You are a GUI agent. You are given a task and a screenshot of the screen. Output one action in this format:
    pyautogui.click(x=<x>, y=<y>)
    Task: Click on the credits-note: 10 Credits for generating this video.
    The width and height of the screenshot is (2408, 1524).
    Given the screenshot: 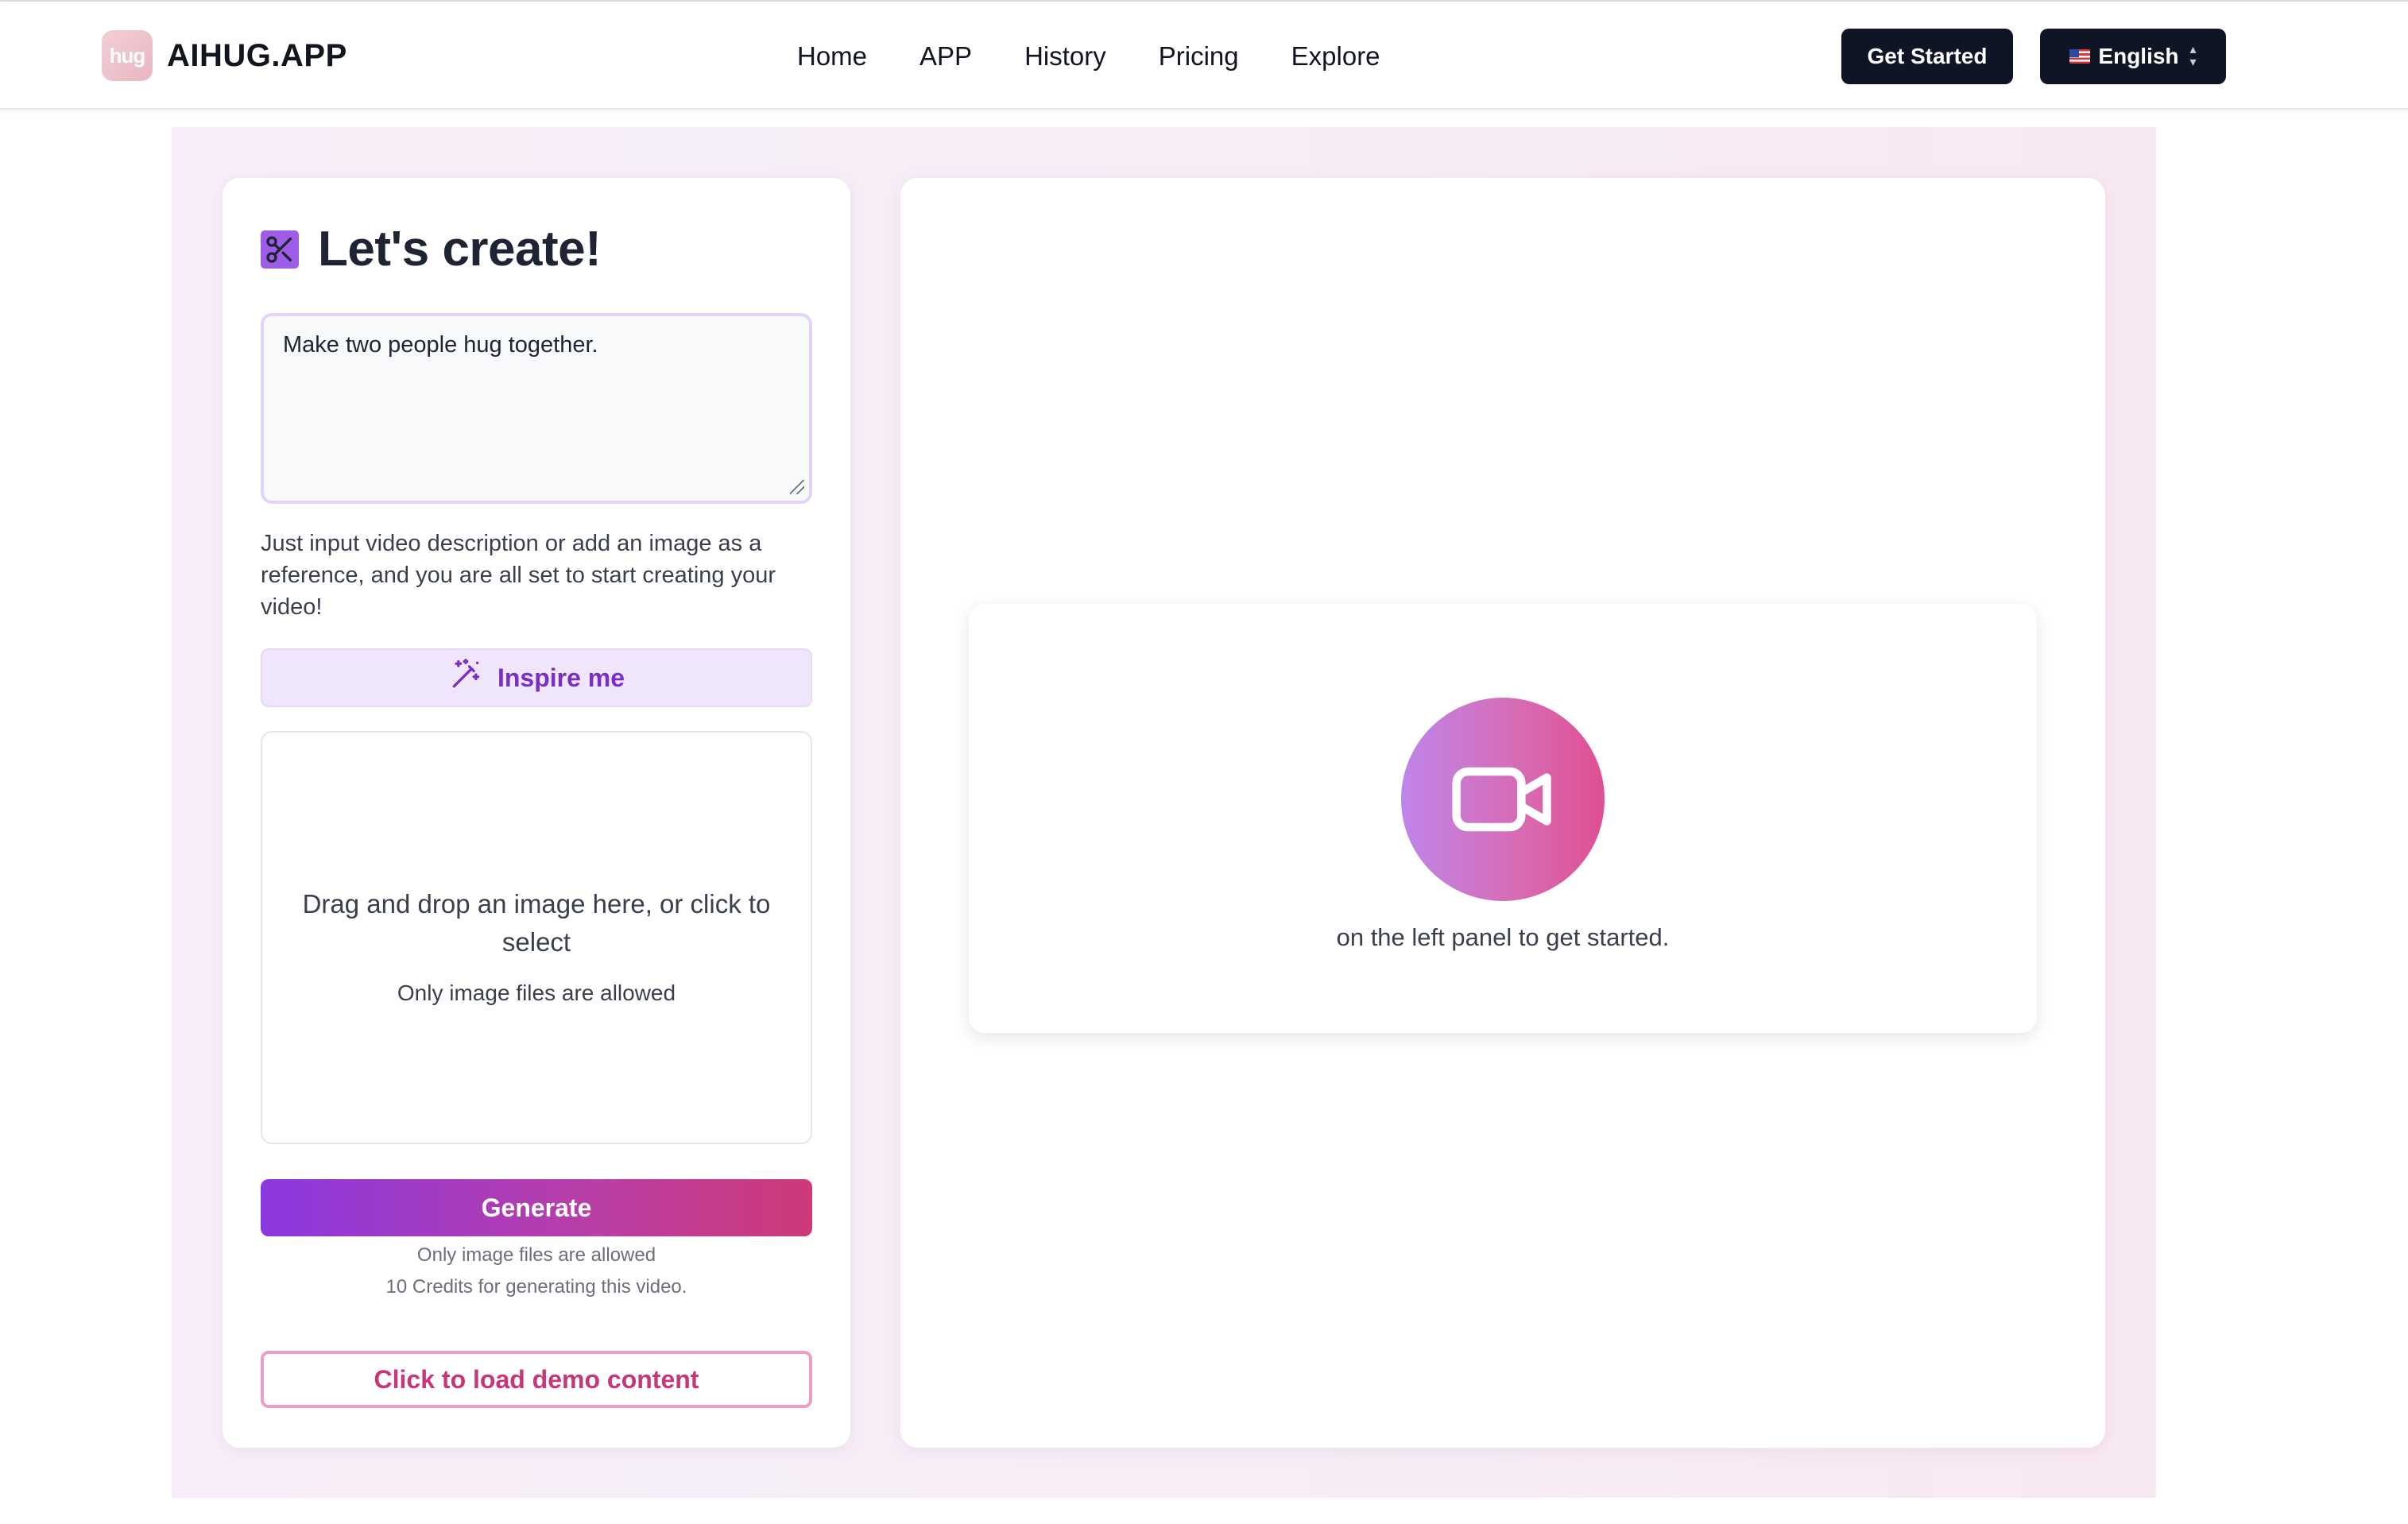 What is the action you would take?
    pyautogui.click(x=536, y=1287)
    